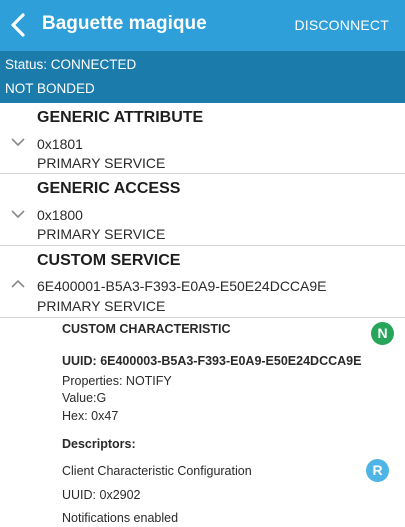 This screenshot has width=405, height=527. I want to click on characteristic-value: Value:G, so click(84, 398).